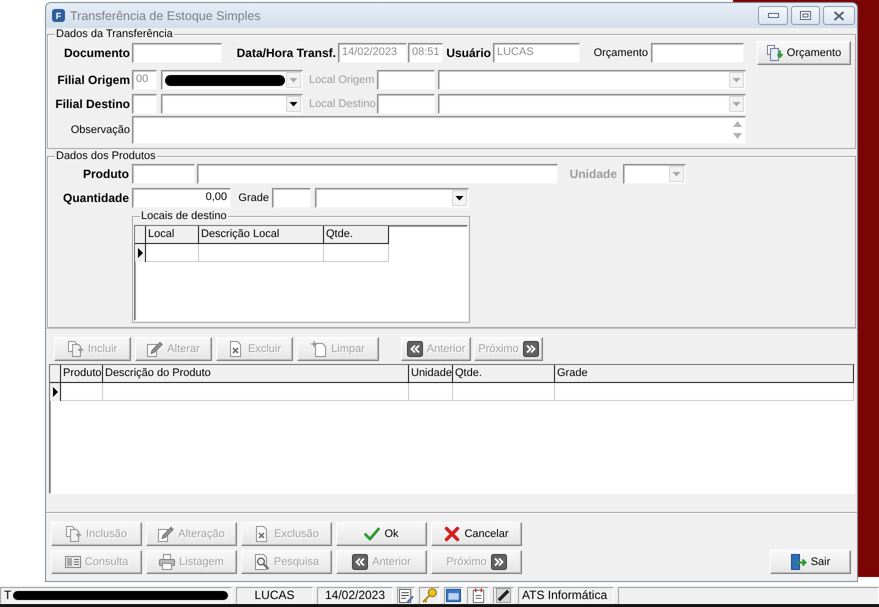 The image size is (879, 607). I want to click on maximize-button, so click(805, 15).